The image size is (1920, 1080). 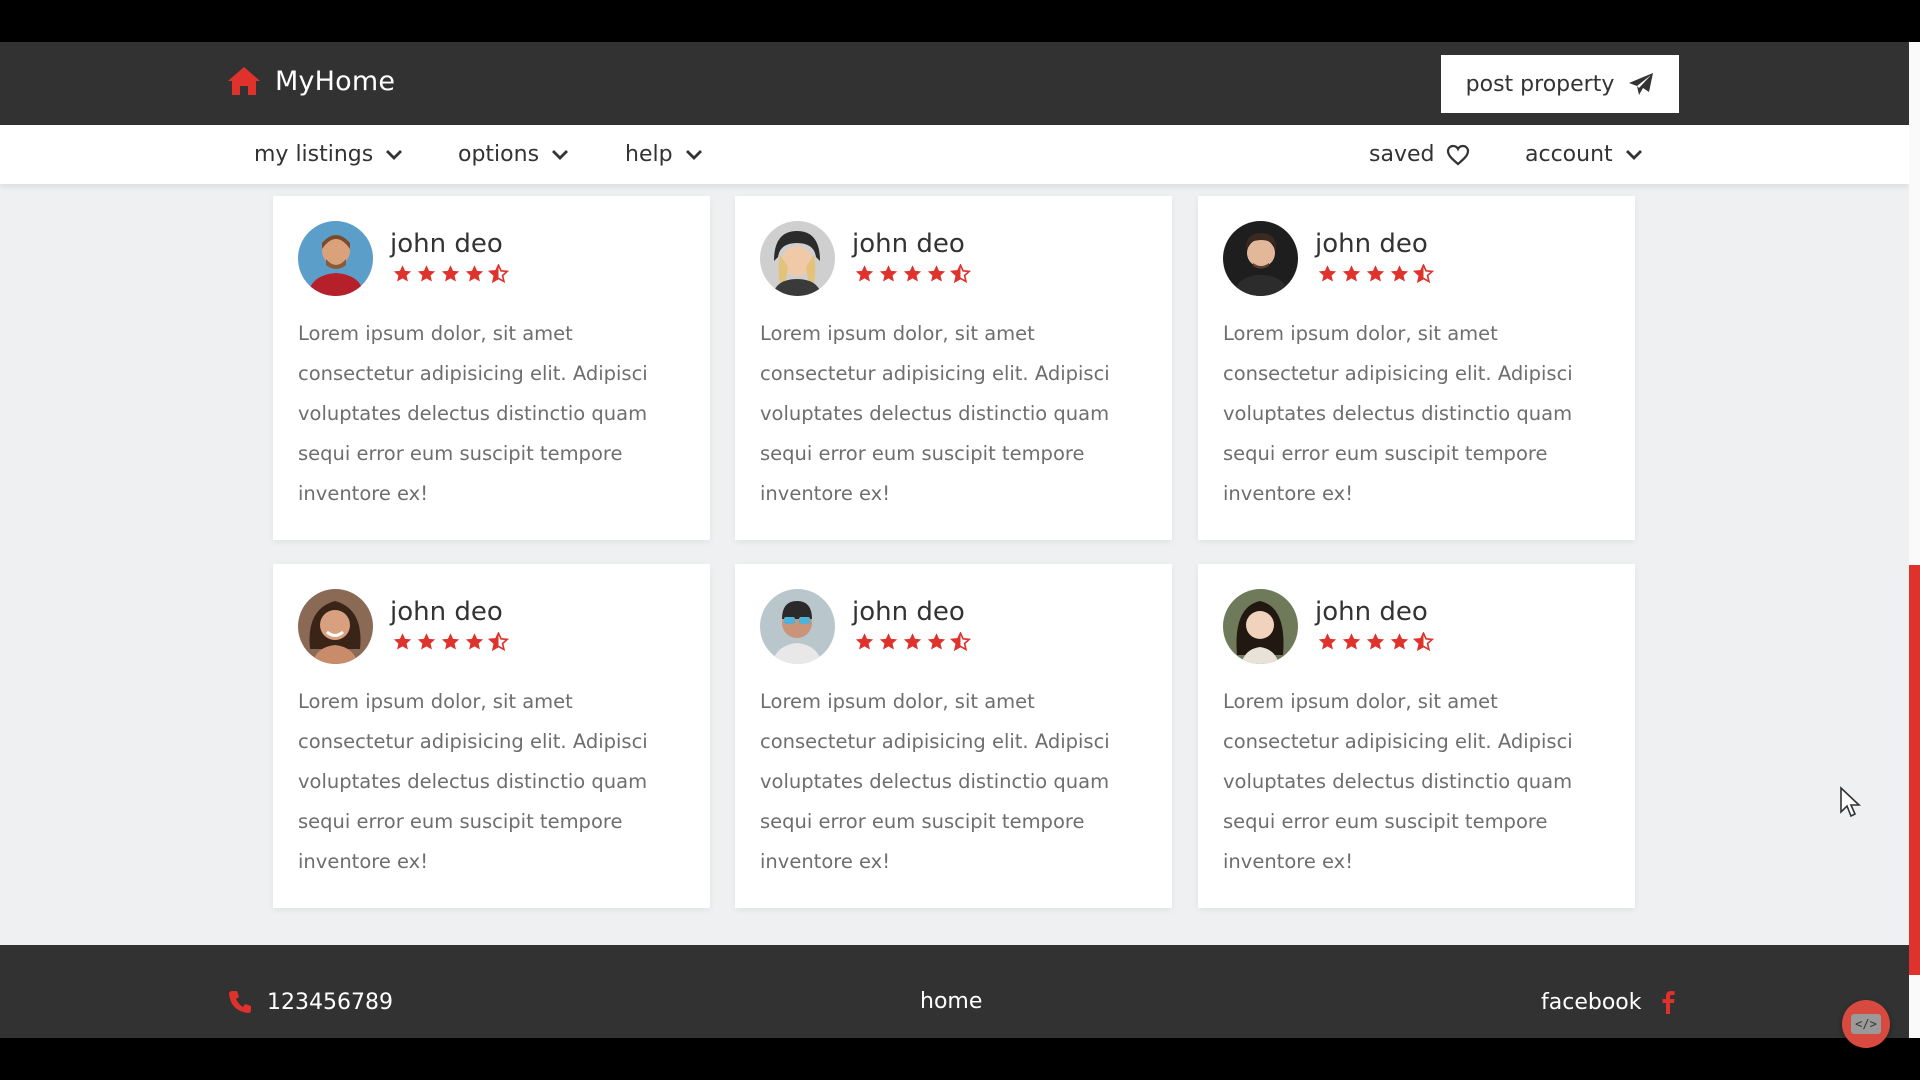 What do you see at coordinates (240, 1002) in the screenshot?
I see `phone-icon` at bounding box center [240, 1002].